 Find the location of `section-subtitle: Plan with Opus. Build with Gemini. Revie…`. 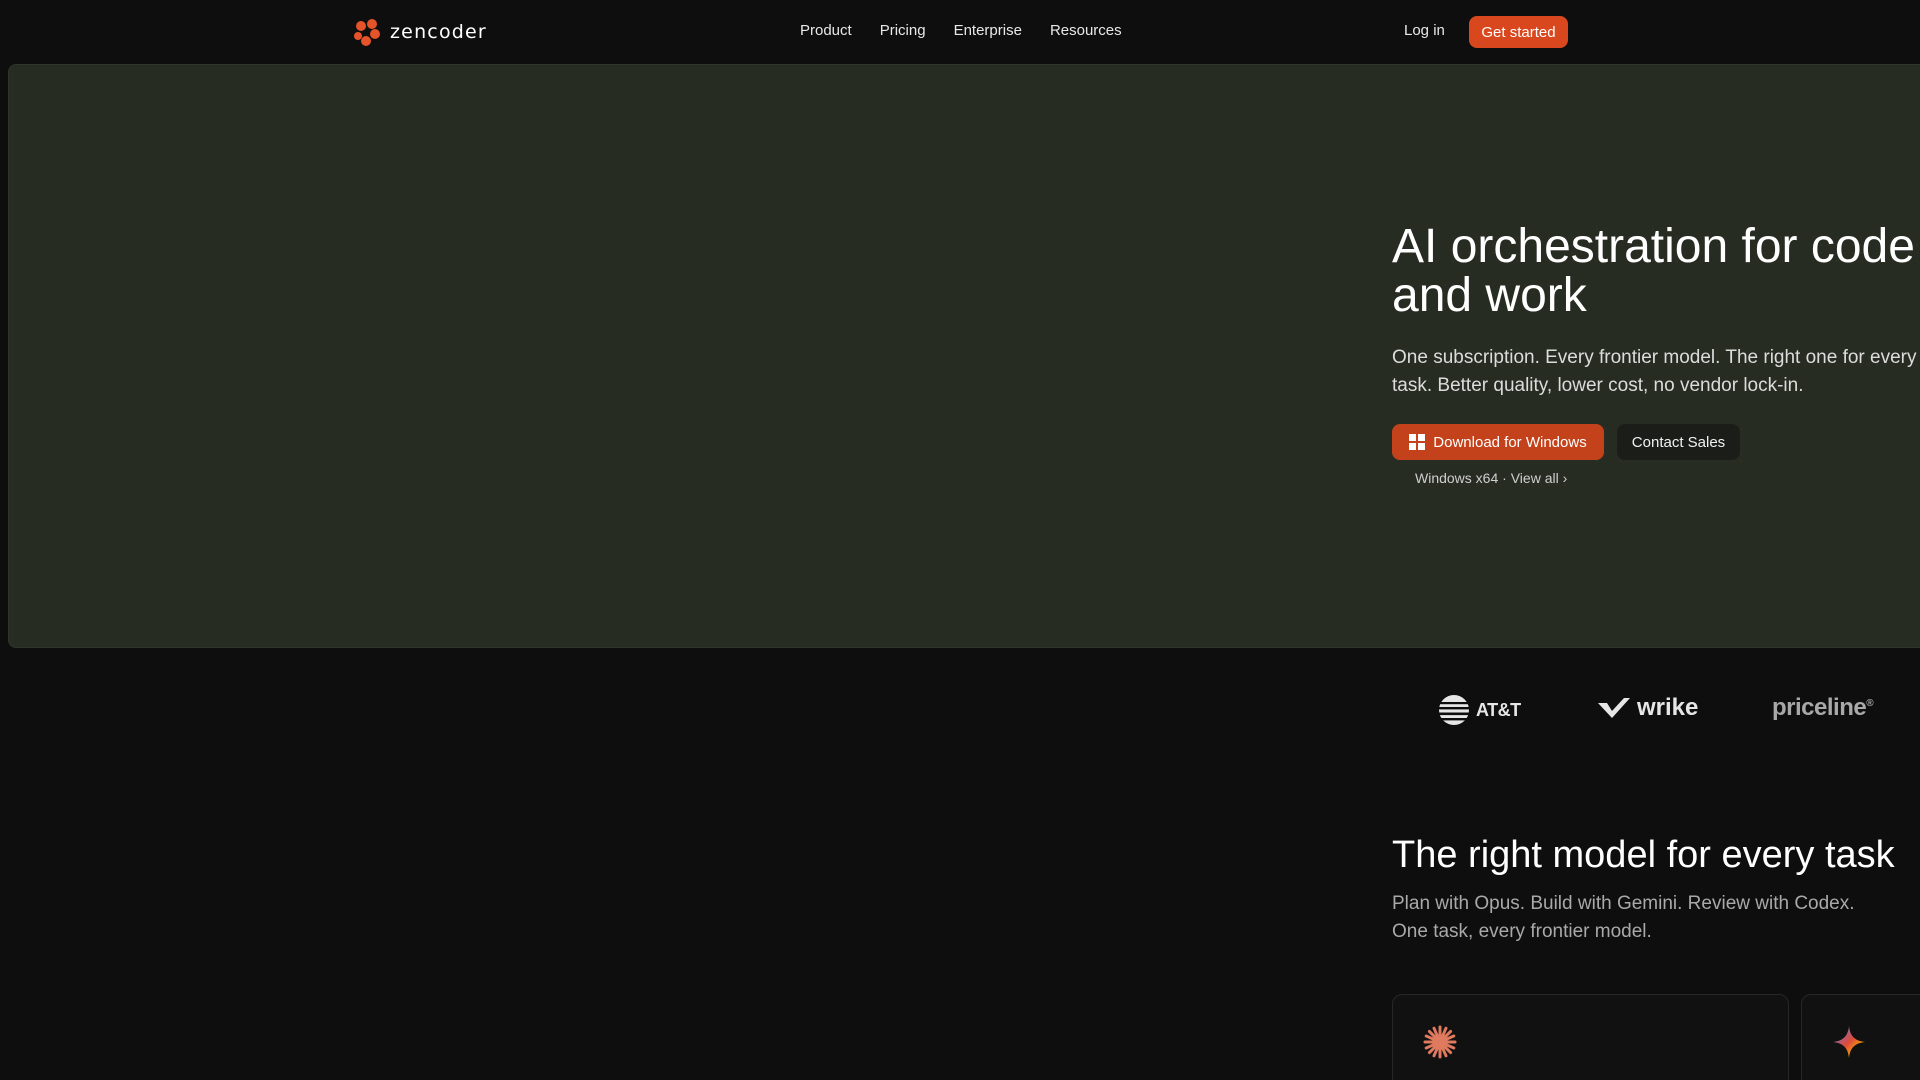

section-subtitle: Plan with Opus. Build with Gemini. Revie… is located at coordinates (1623, 917).